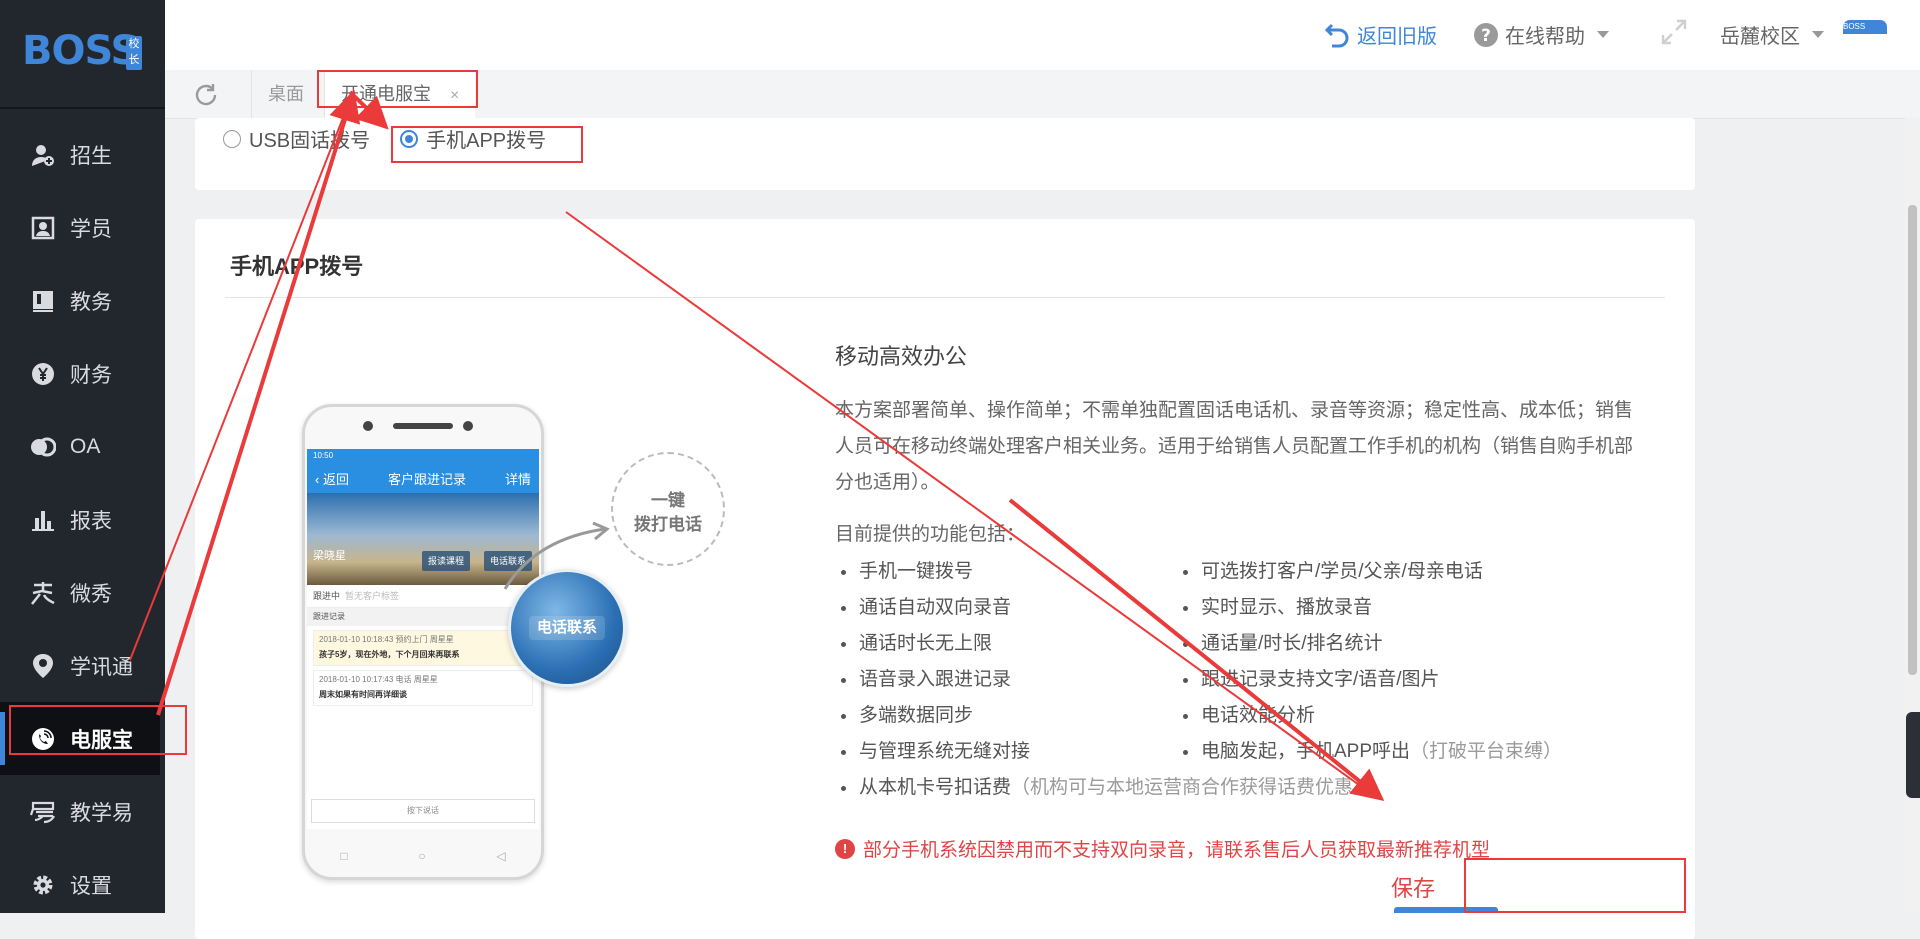 Image resolution: width=1920 pixels, height=939 pixels. Describe the element at coordinates (98, 730) in the screenshot. I see `annotation-box-sidebar` at that location.